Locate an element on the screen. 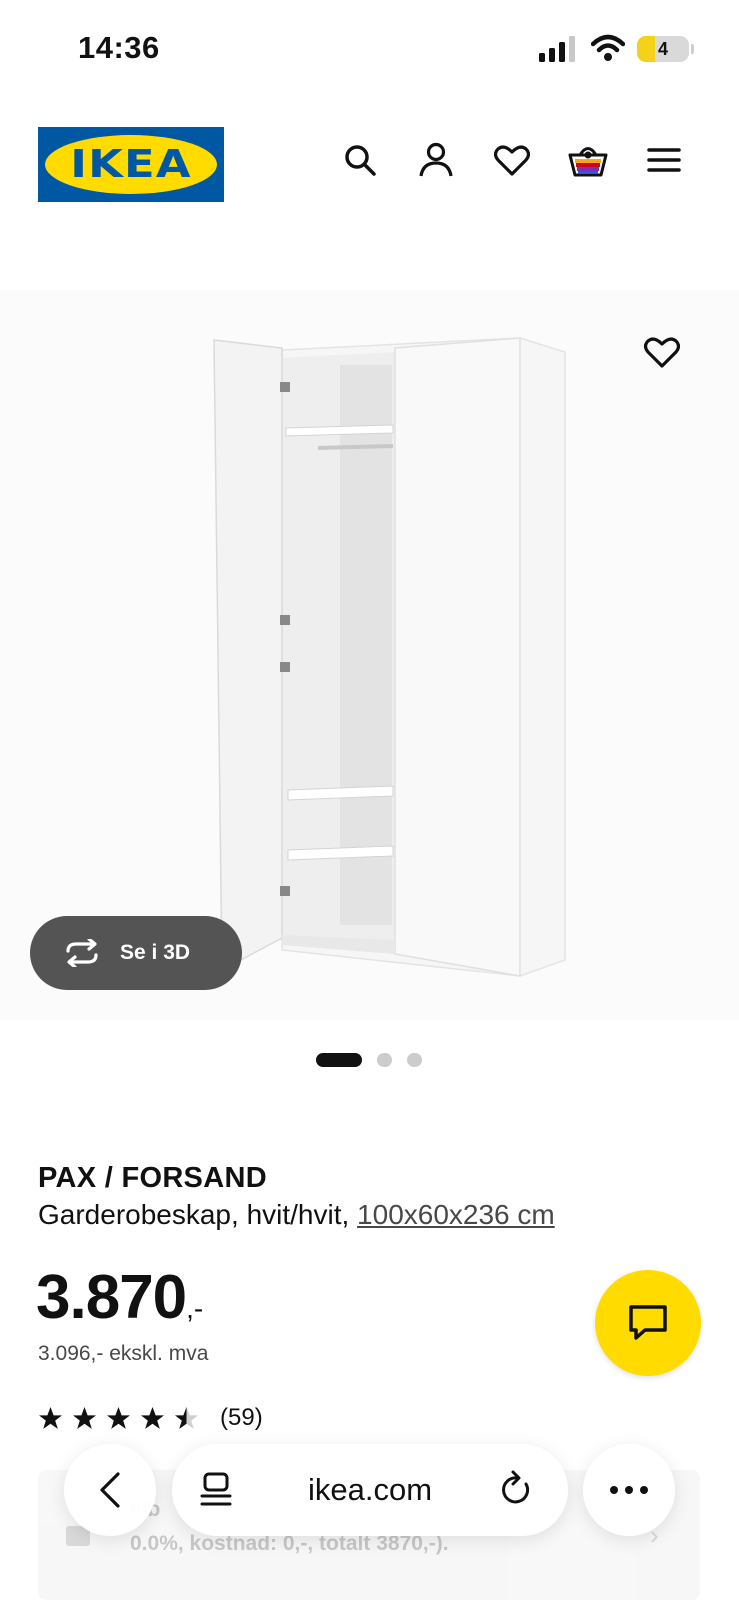 Image resolution: width=739 pixels, height=1600 pixels. address-bar: ikea.com is located at coordinates (370, 1490).